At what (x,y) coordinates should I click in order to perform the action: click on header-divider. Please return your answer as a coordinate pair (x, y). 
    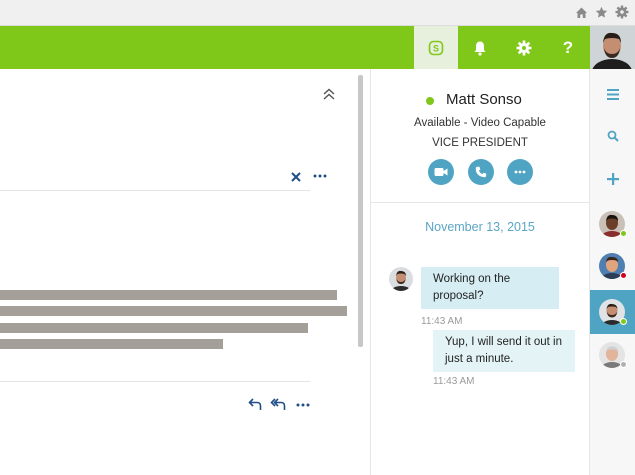
    Looking at the image, I should click on (155, 190).